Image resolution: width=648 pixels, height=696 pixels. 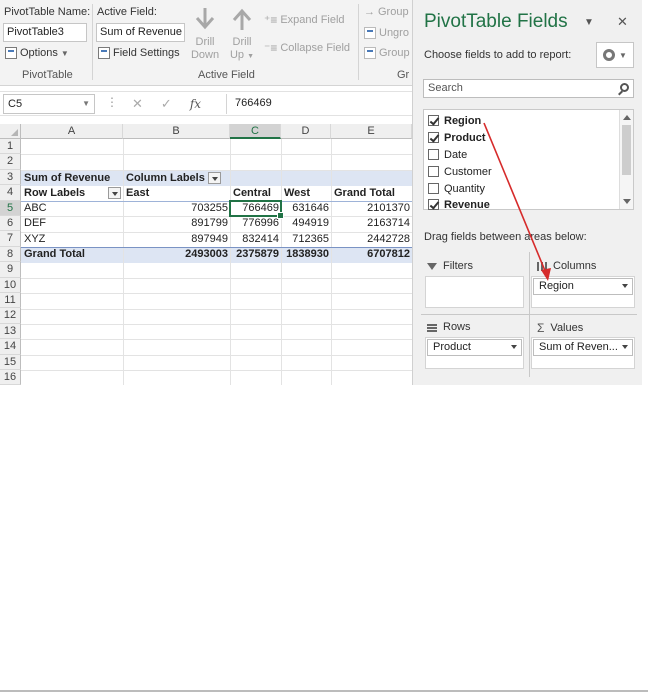 I want to click on column-header-e: E, so click(x=371, y=131).